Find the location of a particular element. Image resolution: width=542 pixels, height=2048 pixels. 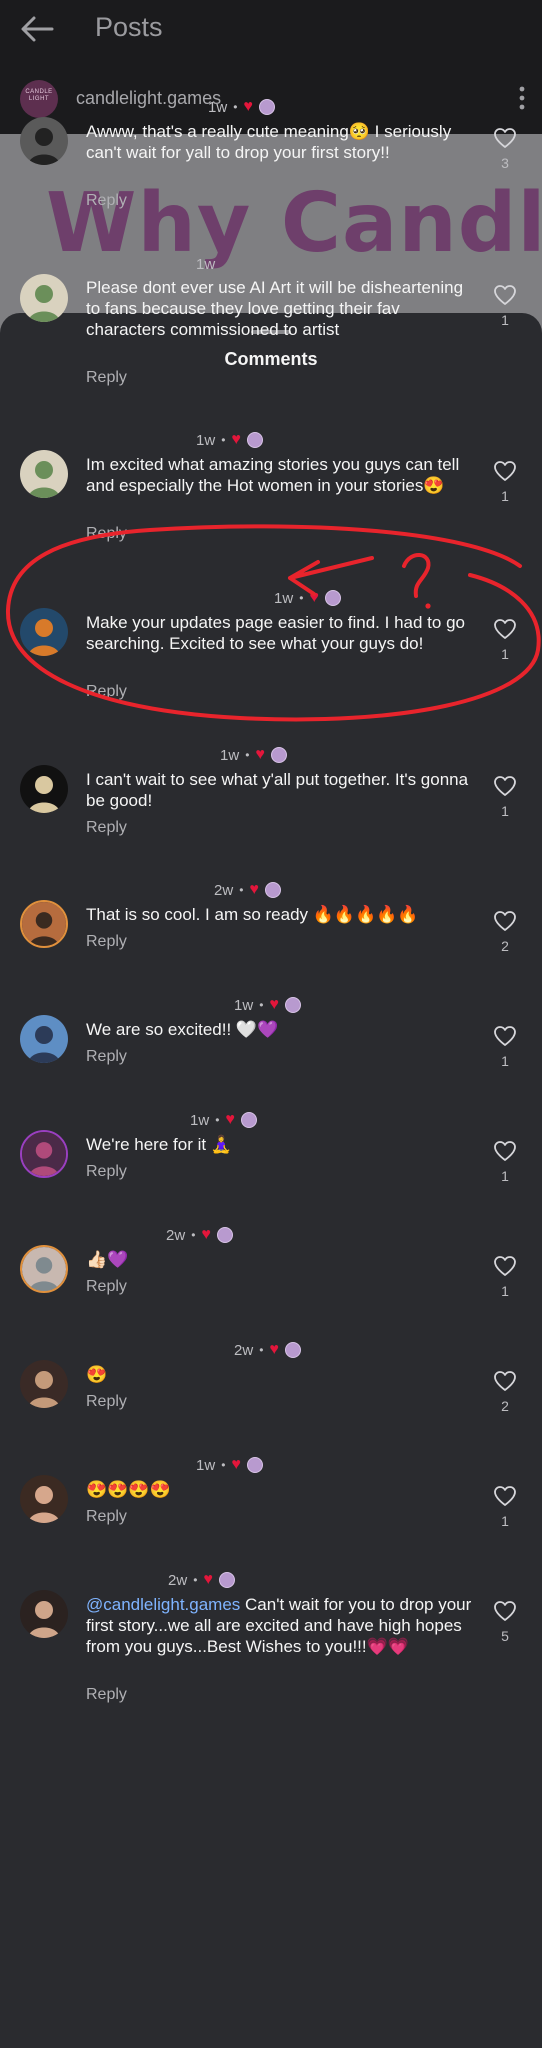

comment-body: 👍🏻💜 is located at coordinates (107, 1259).